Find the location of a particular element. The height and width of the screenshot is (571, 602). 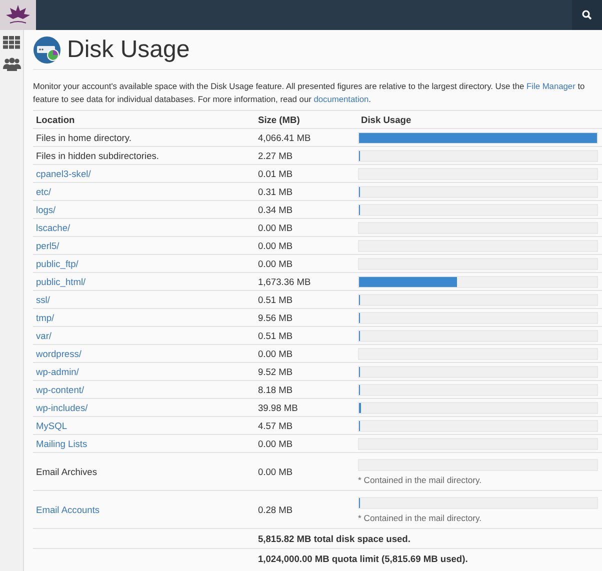

size-cell-text: 0.34 MB is located at coordinates (275, 209).